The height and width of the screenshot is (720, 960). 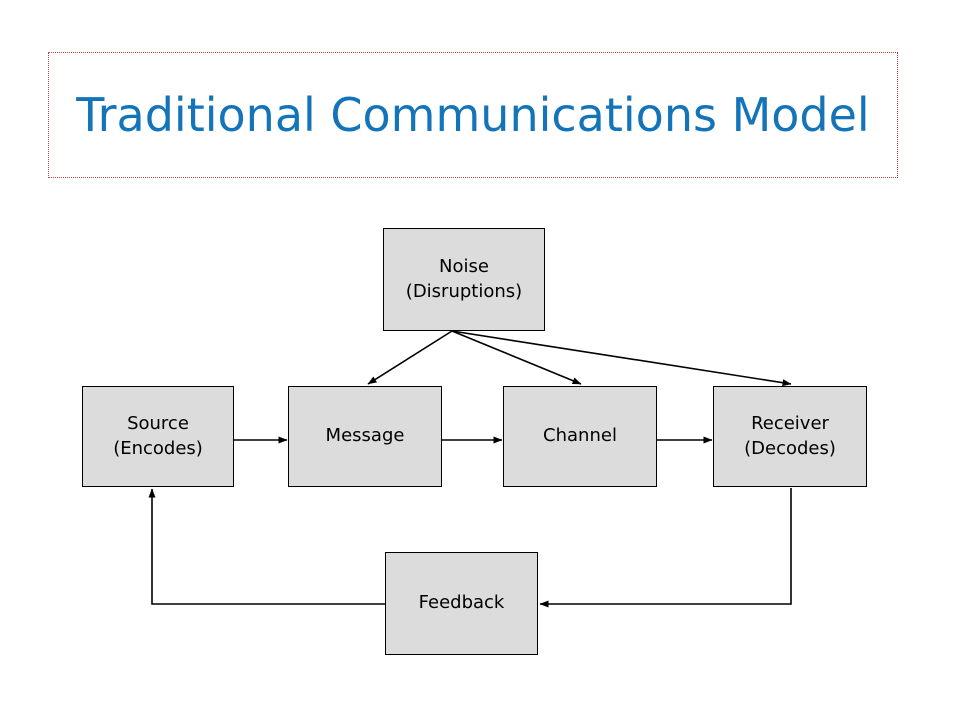 I want to click on node-channel: Channel, so click(x=580, y=436).